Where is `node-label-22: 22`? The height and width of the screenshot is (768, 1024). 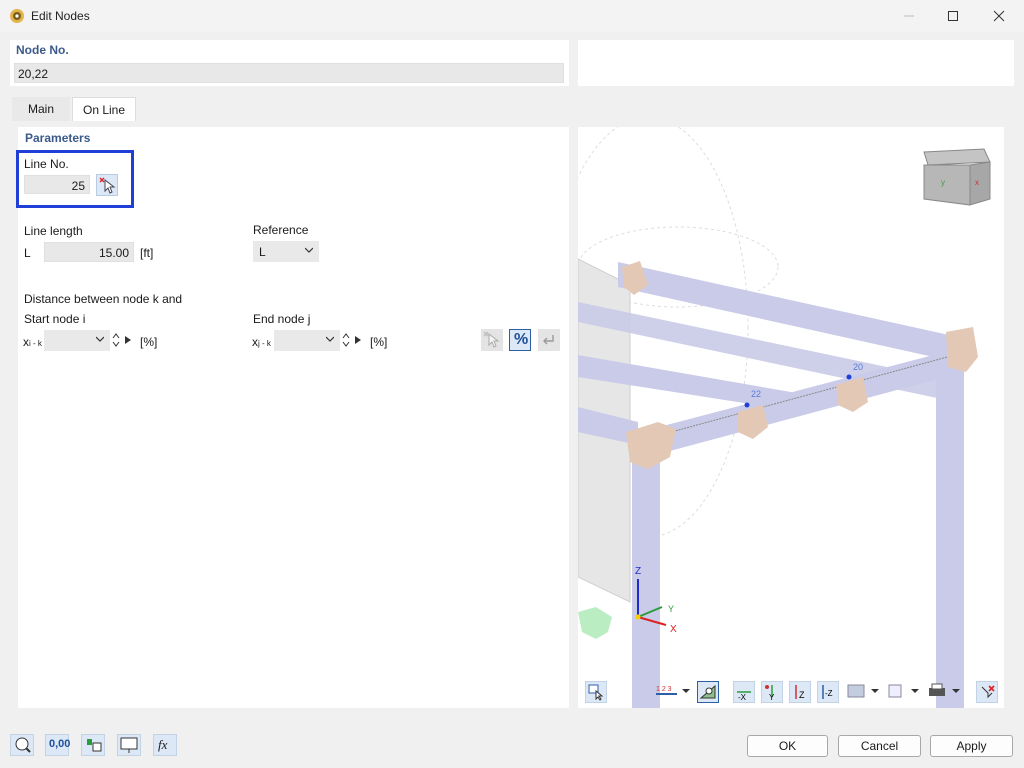 node-label-22: 22 is located at coordinates (756, 394).